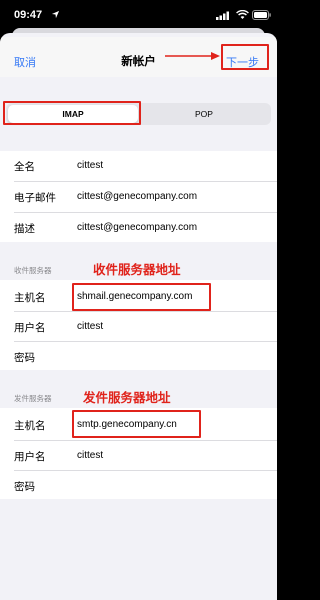 The height and width of the screenshot is (600, 320). I want to click on incoming-password-row: 密码, so click(138, 357).